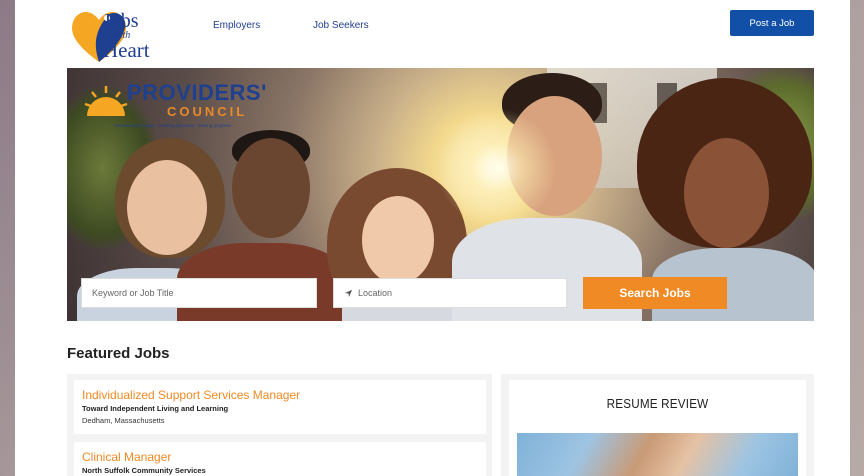  Describe the element at coordinates (126, 457) in the screenshot. I see `job-title-link: Clinical Manager` at that location.